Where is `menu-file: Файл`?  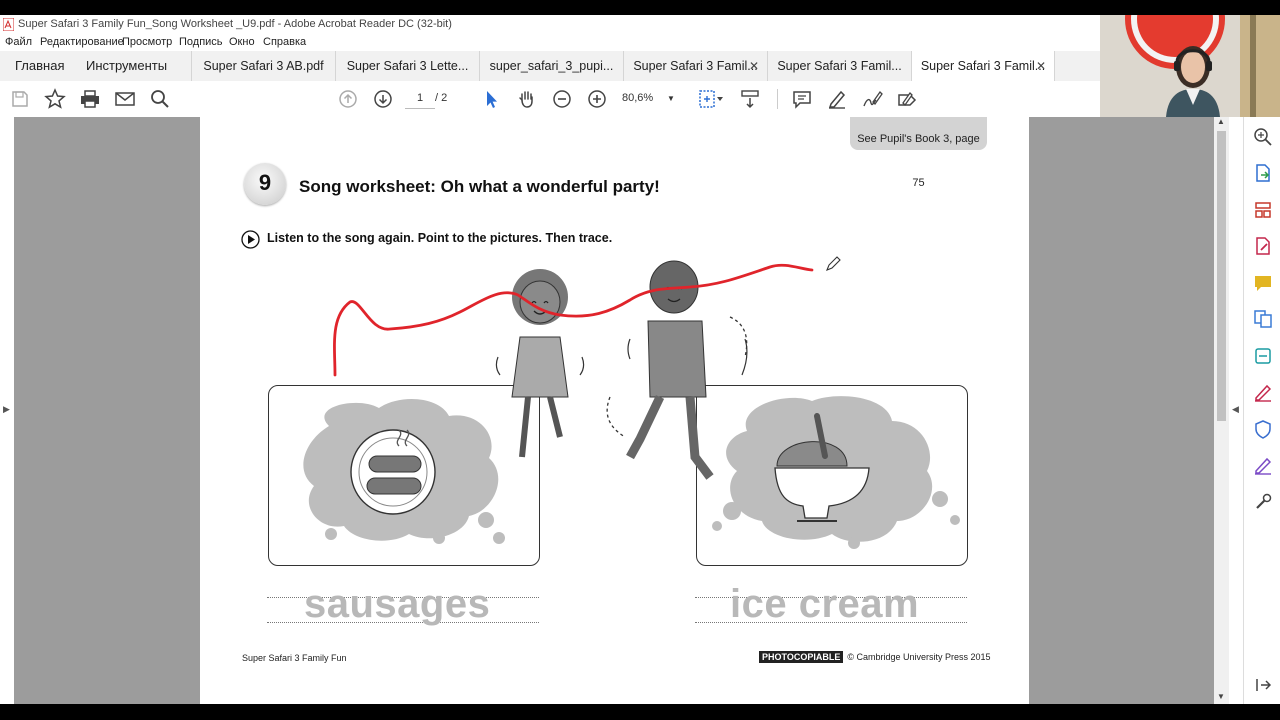 menu-file: Файл is located at coordinates (18, 42).